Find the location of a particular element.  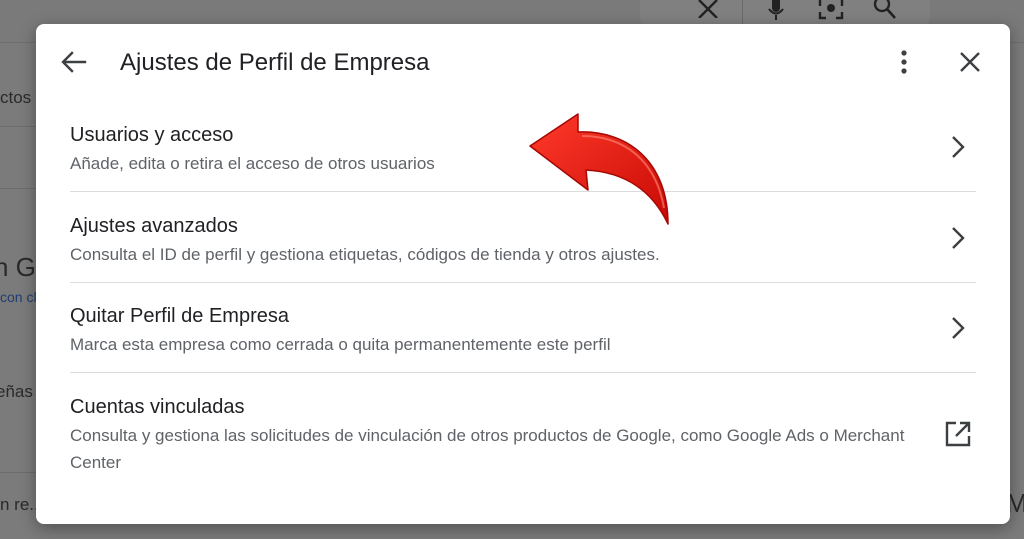

item-title: Ajustes avanzados is located at coordinates (154, 226).